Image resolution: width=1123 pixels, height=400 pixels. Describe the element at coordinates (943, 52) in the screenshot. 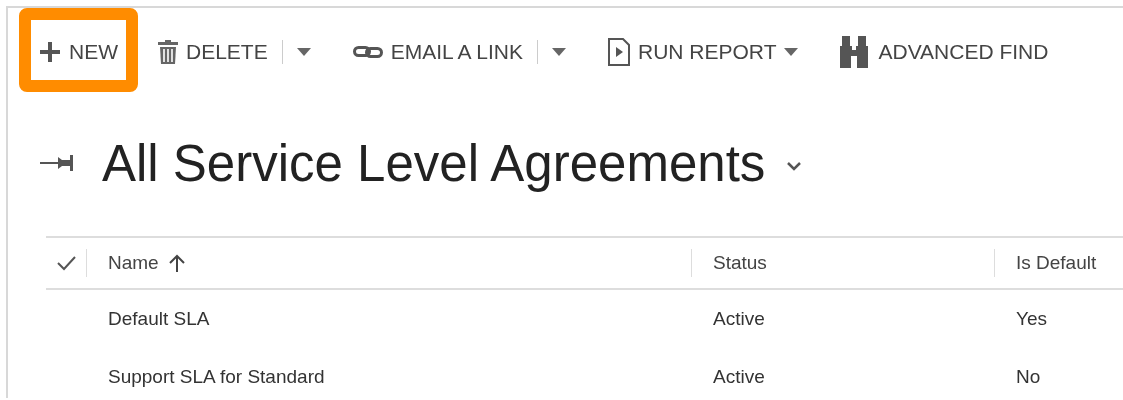

I see `toolbar-button: ADVANCED FIND` at that location.